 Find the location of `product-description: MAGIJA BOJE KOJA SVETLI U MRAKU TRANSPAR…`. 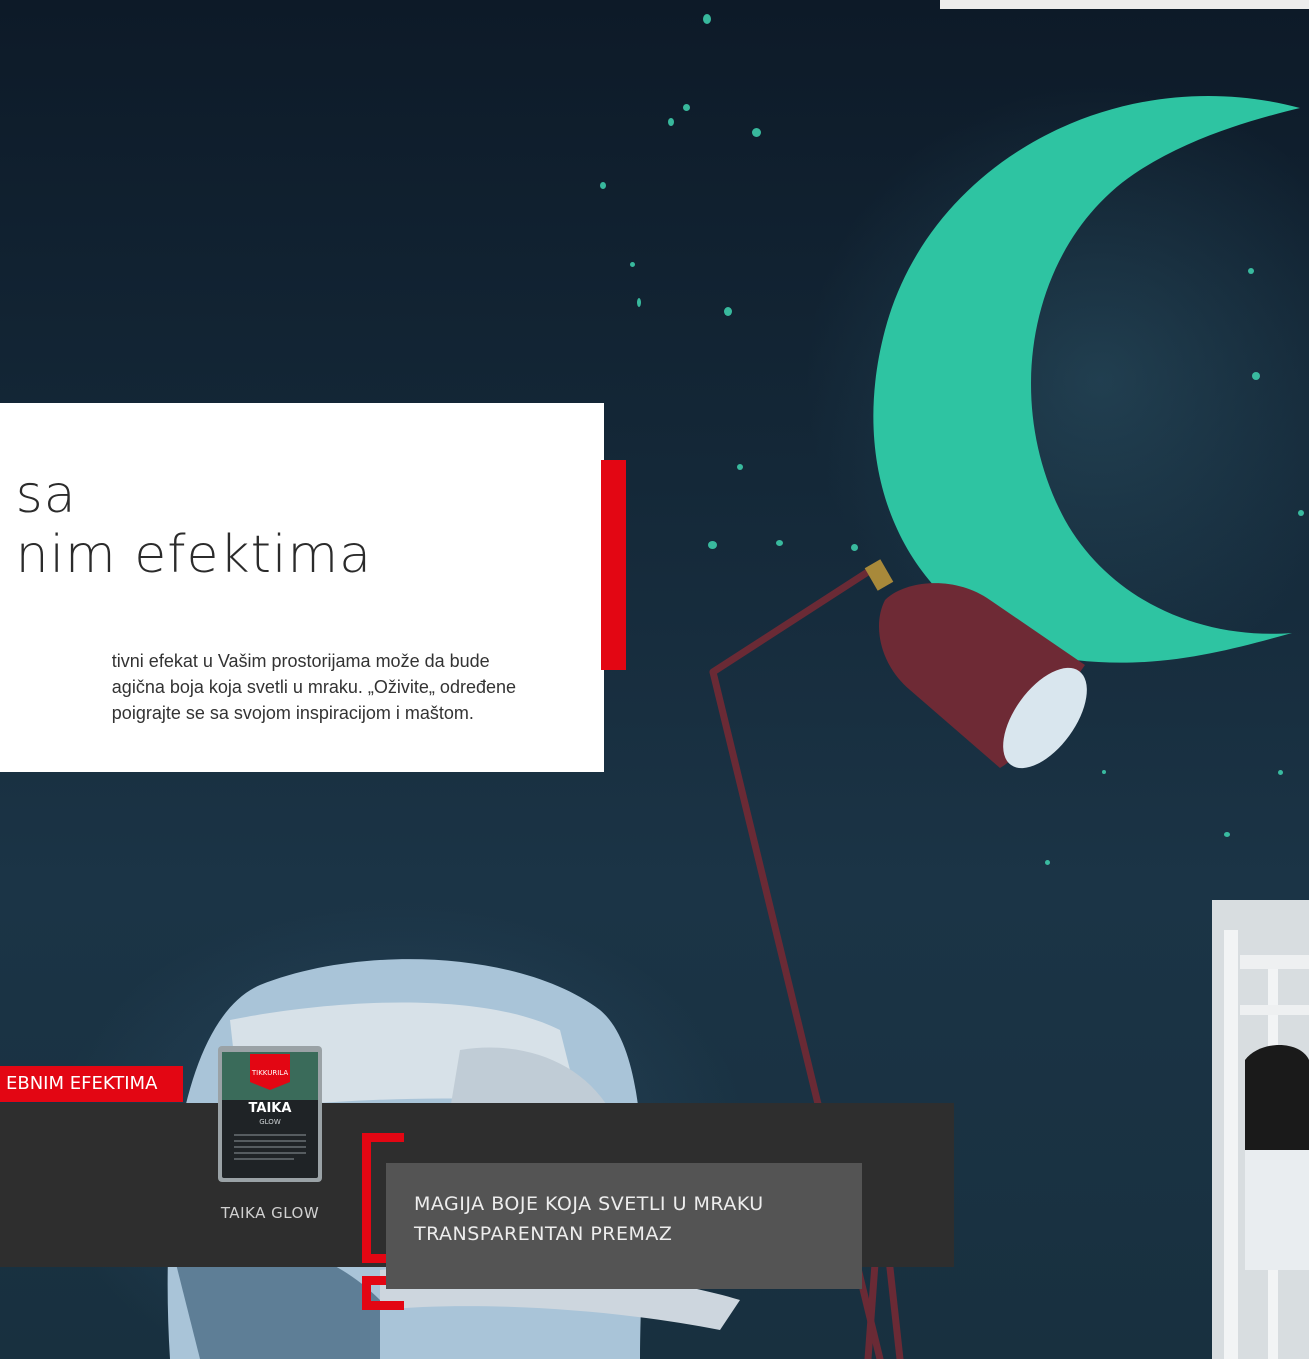

product-description: MAGIJA BOJE KOJA SVETLI U MRAKU TRANSPAR… is located at coordinates (589, 1219).